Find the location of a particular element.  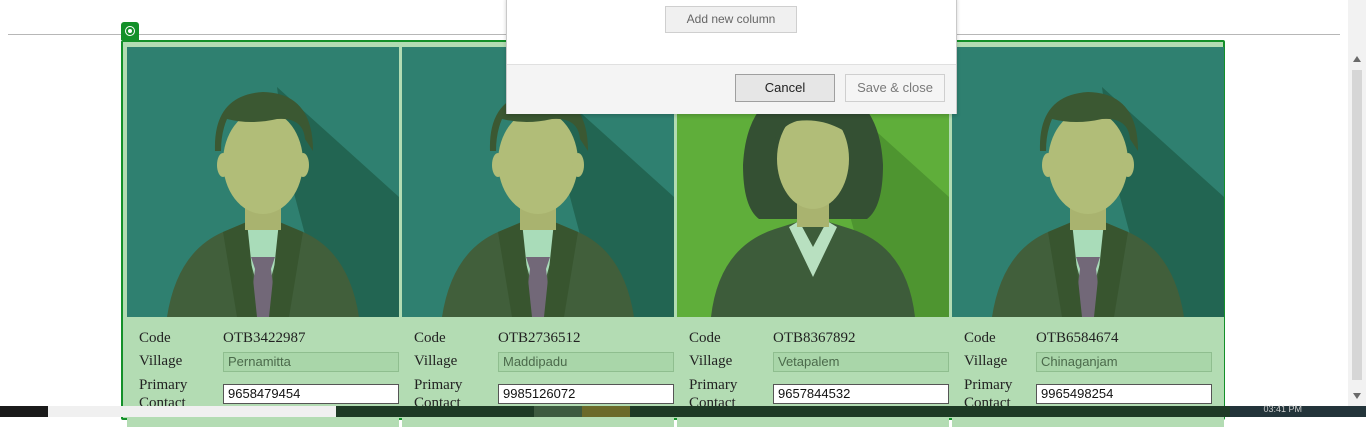

code-value: OTB2736512 is located at coordinates (539, 338).